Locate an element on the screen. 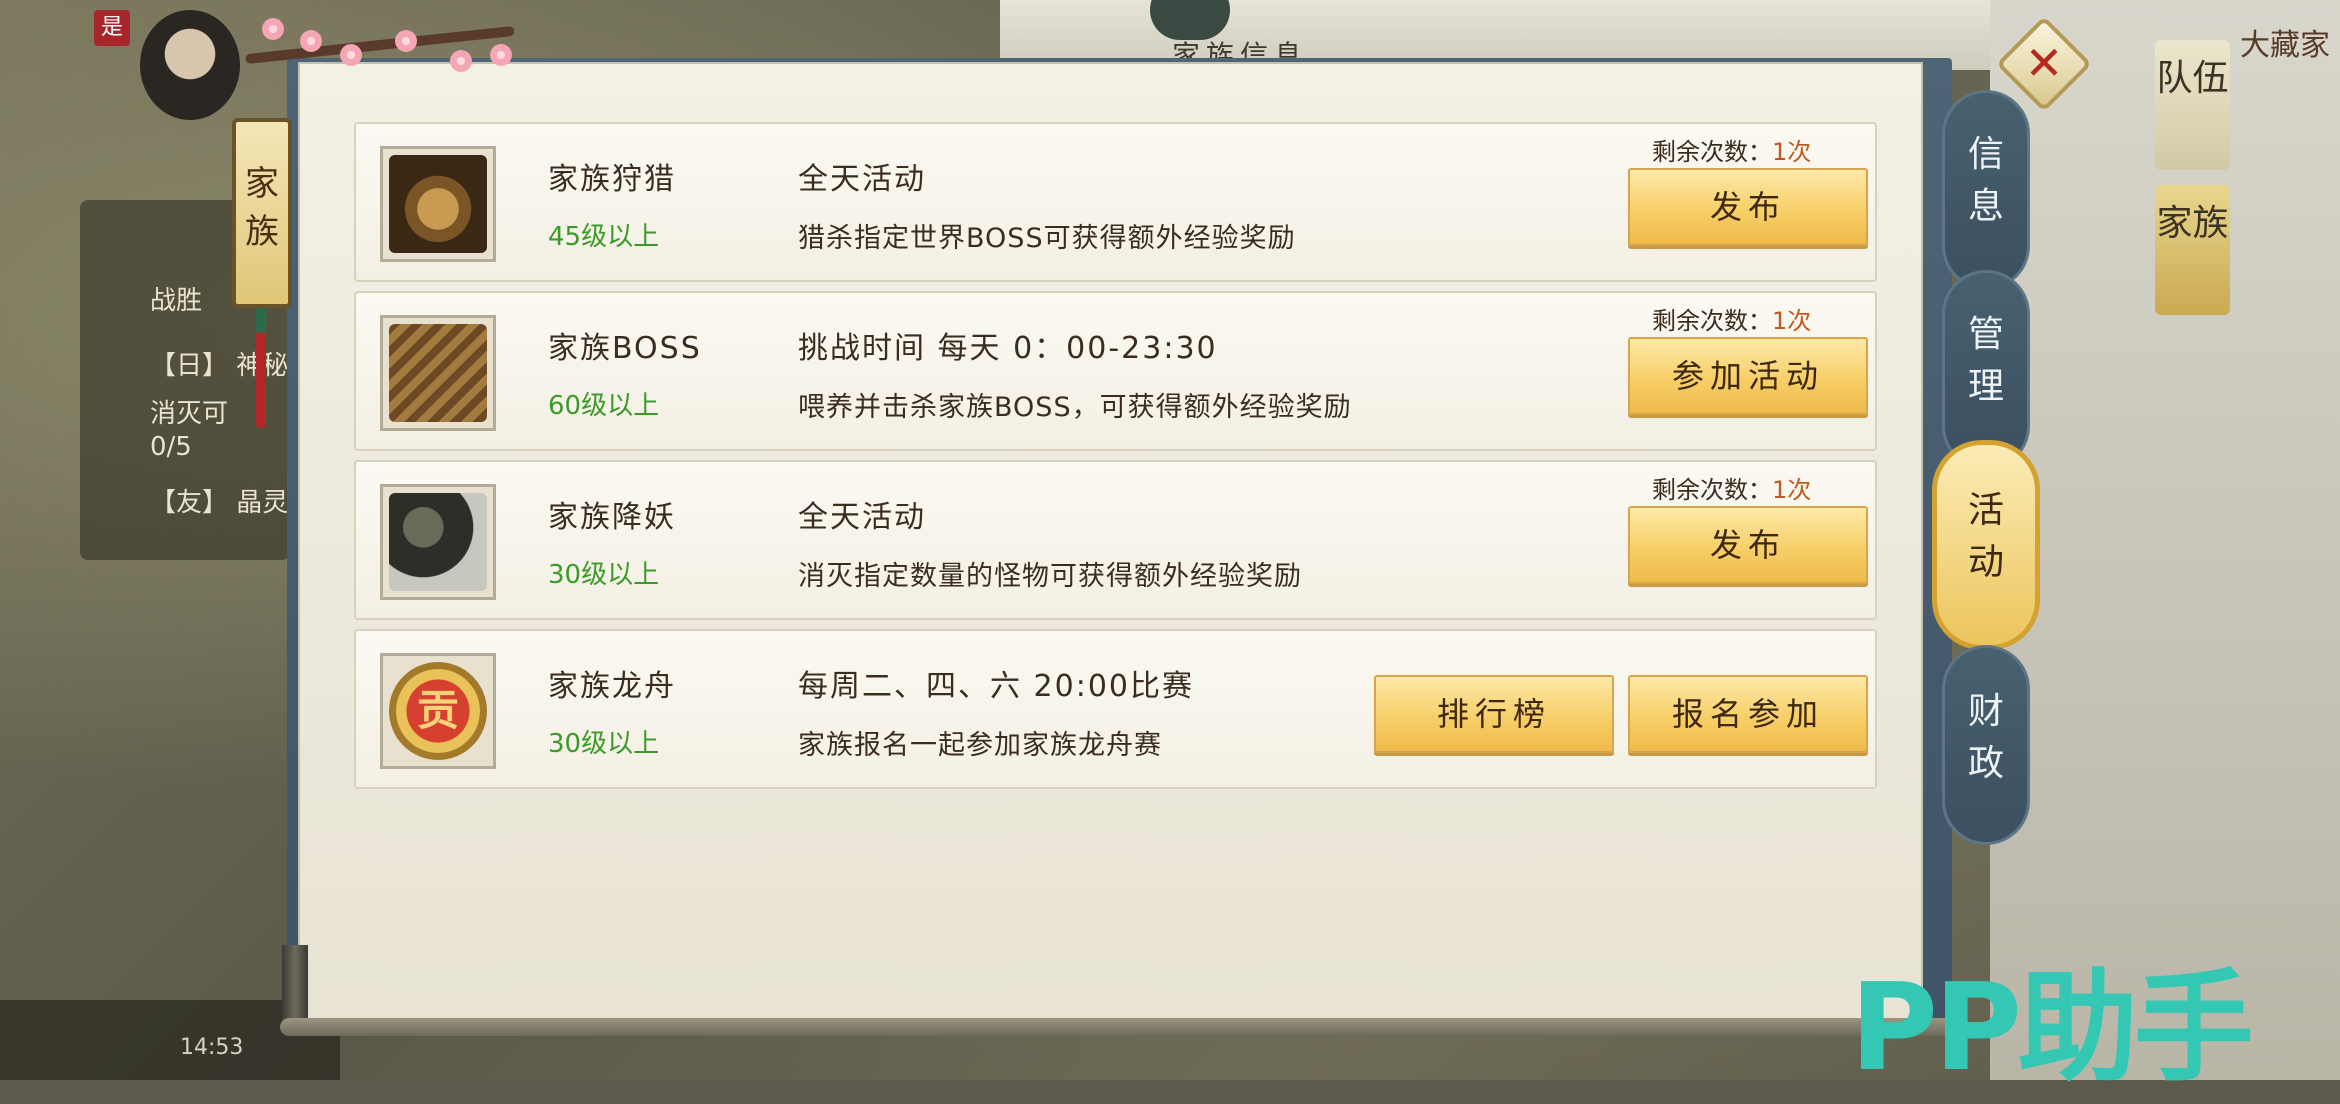 The image size is (2340, 1104). dragon-boss-icon is located at coordinates (438, 373).